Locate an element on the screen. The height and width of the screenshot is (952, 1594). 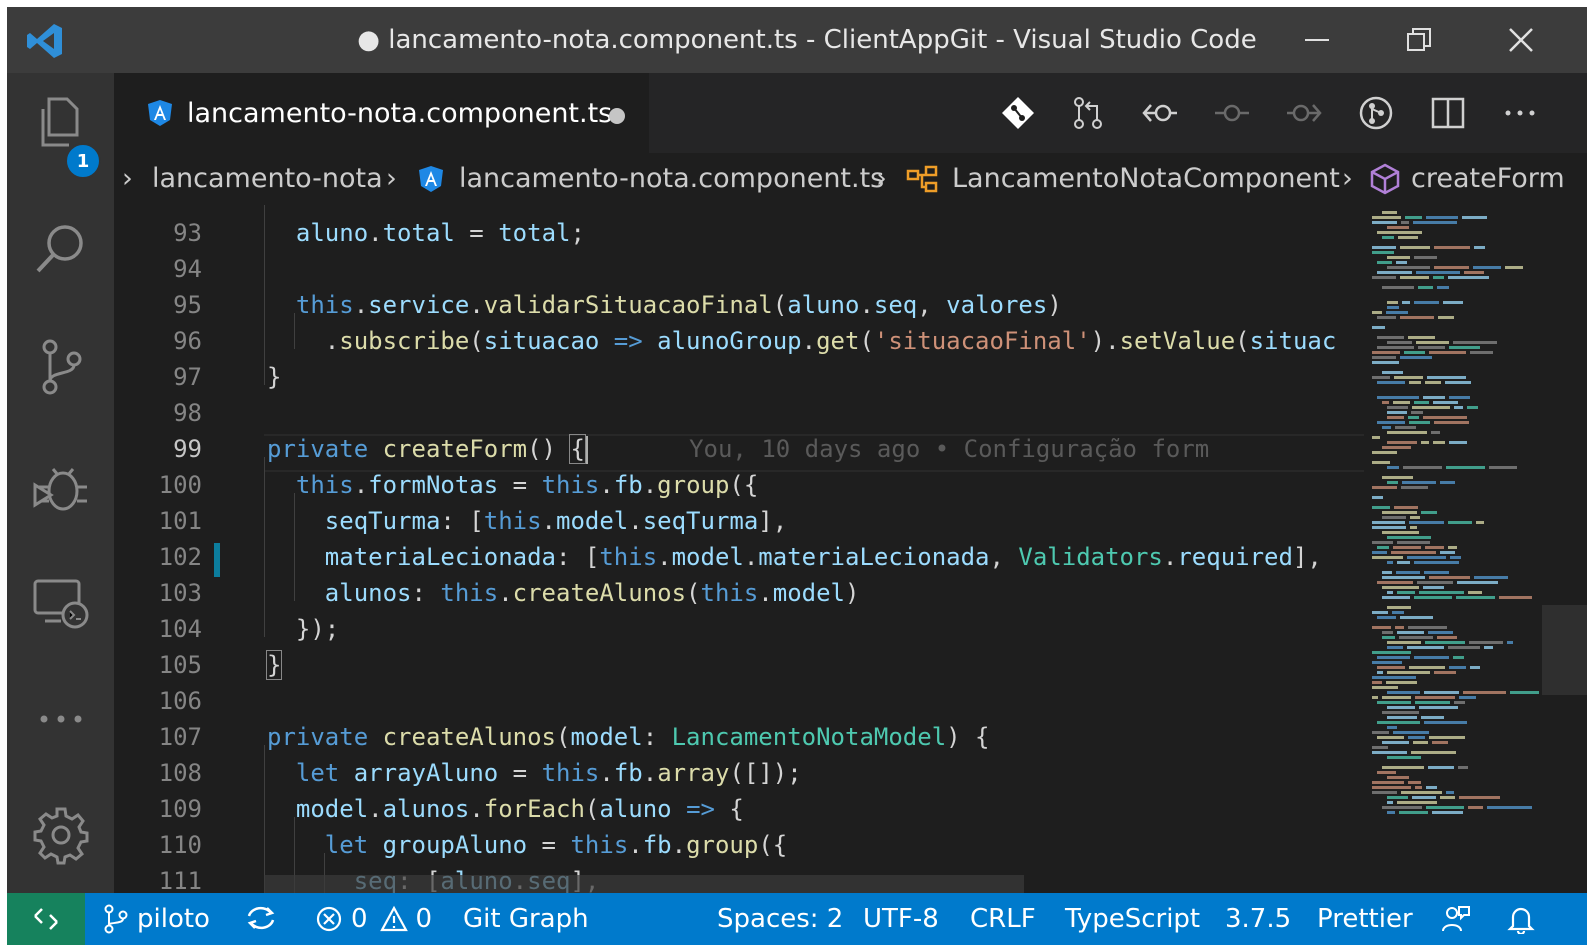
next-revision-button is located at coordinates (1304, 113).